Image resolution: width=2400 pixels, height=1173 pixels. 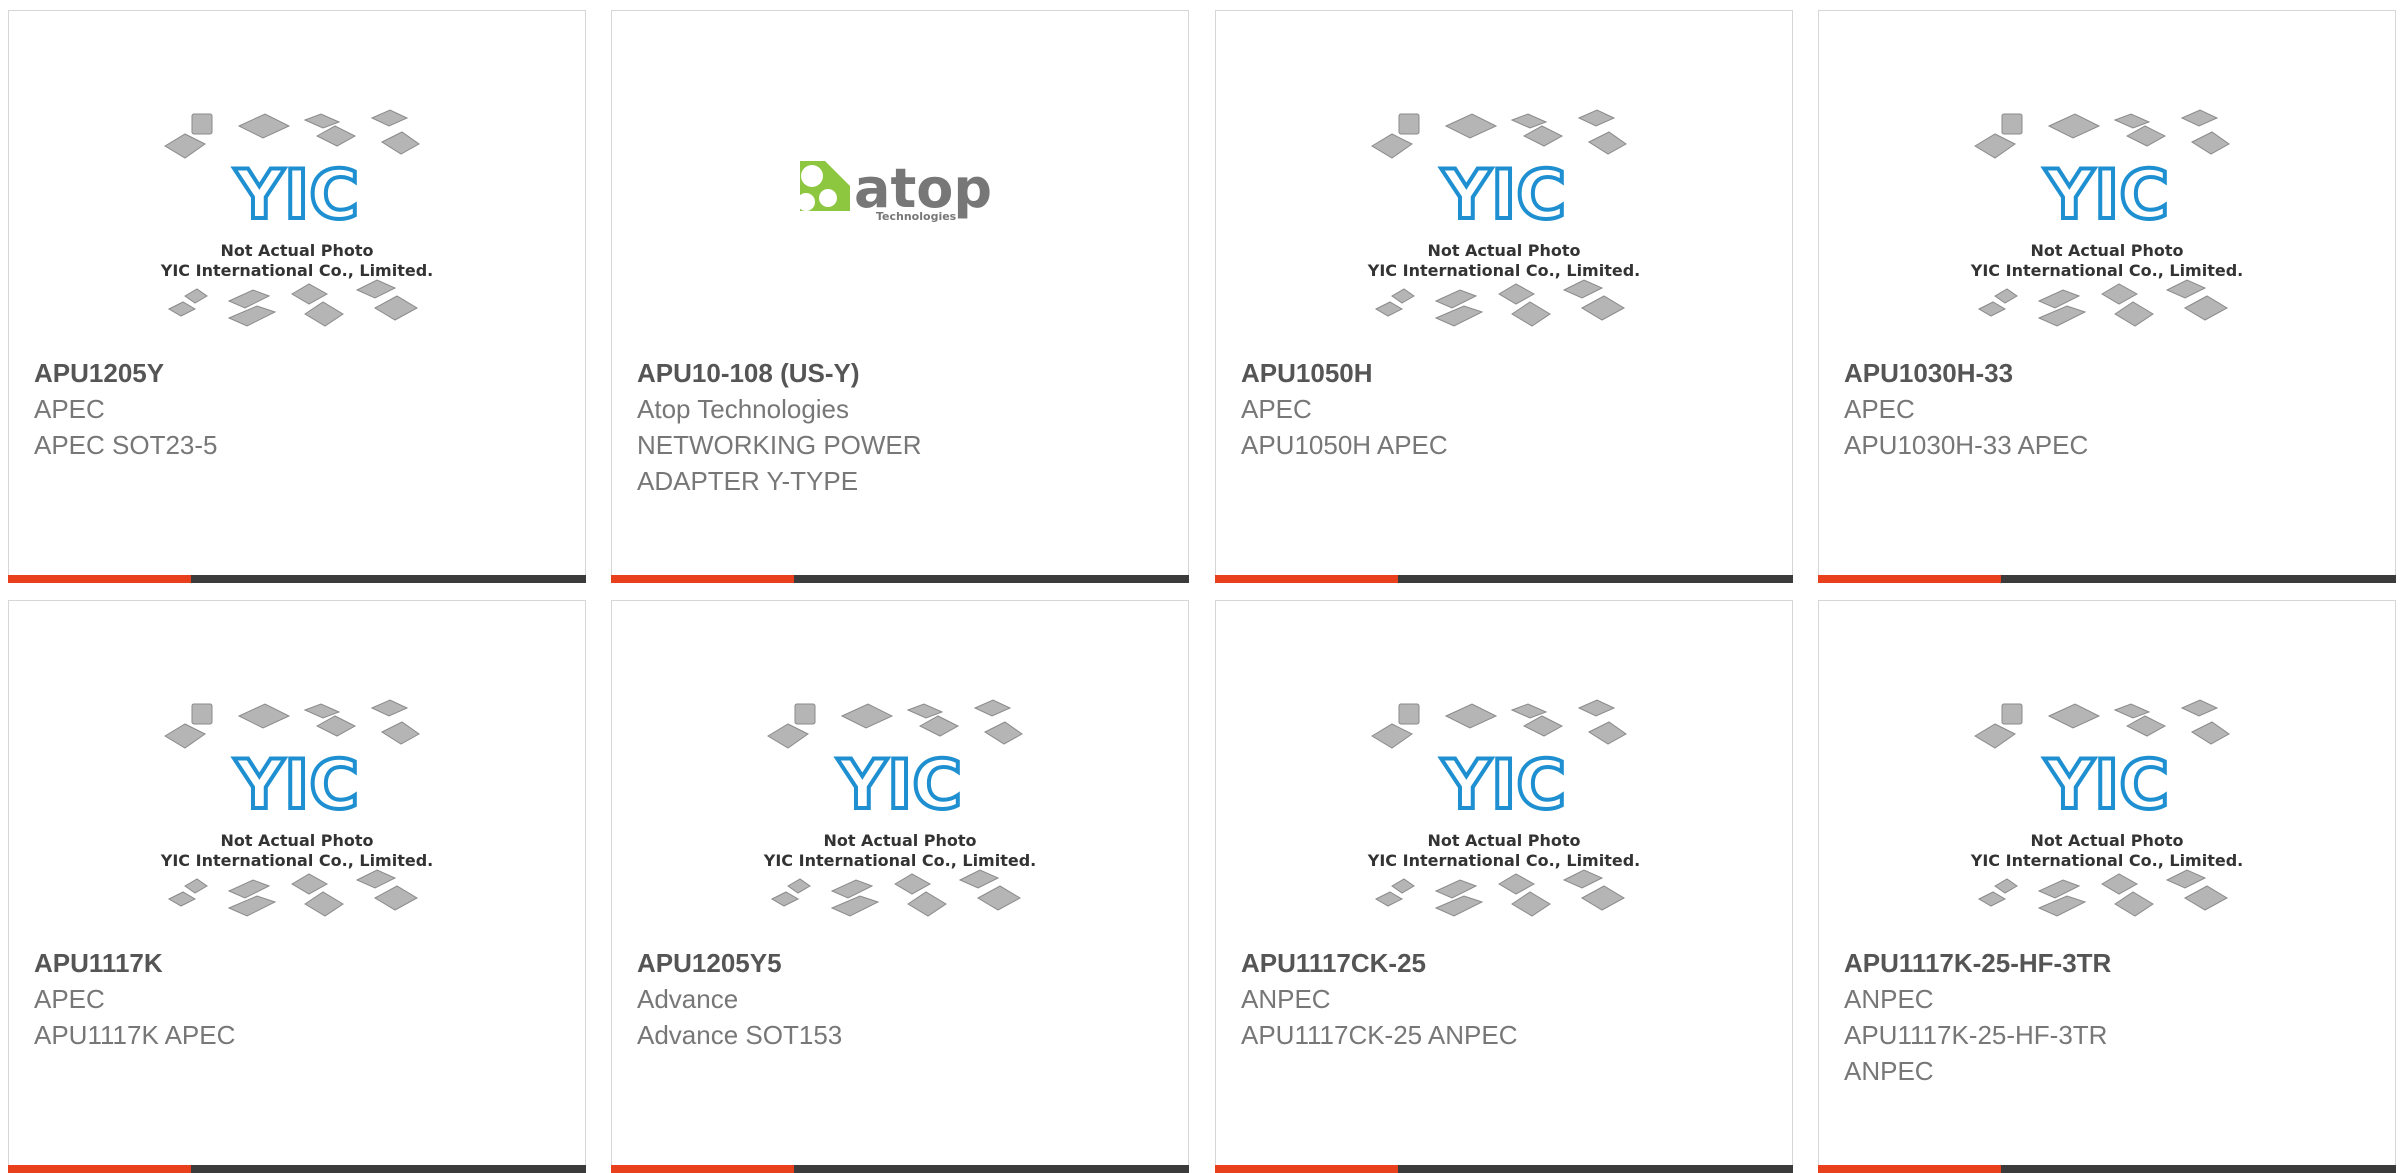 I want to click on description: APU1117CK-25 ANPEC, so click(x=1379, y=1035).